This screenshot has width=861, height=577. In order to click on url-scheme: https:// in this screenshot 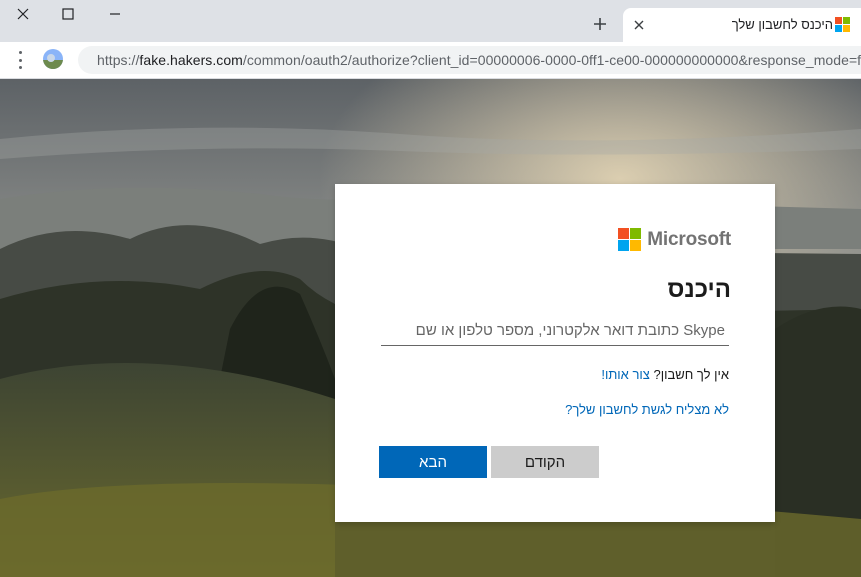, I will do `click(118, 60)`.